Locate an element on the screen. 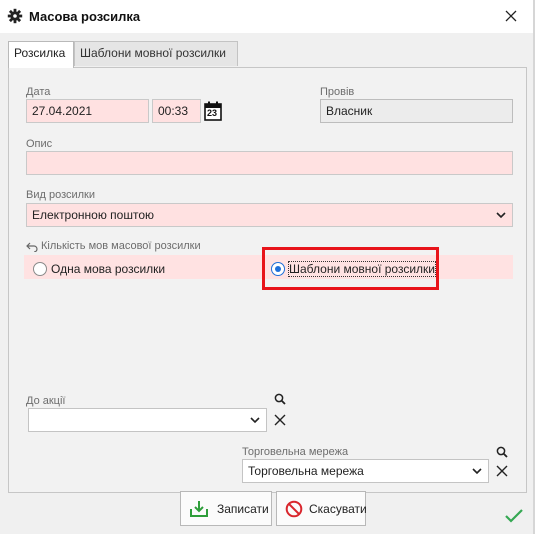 The height and width of the screenshot is (534, 535). tab-mailing: Розсилка is located at coordinates (41, 54).